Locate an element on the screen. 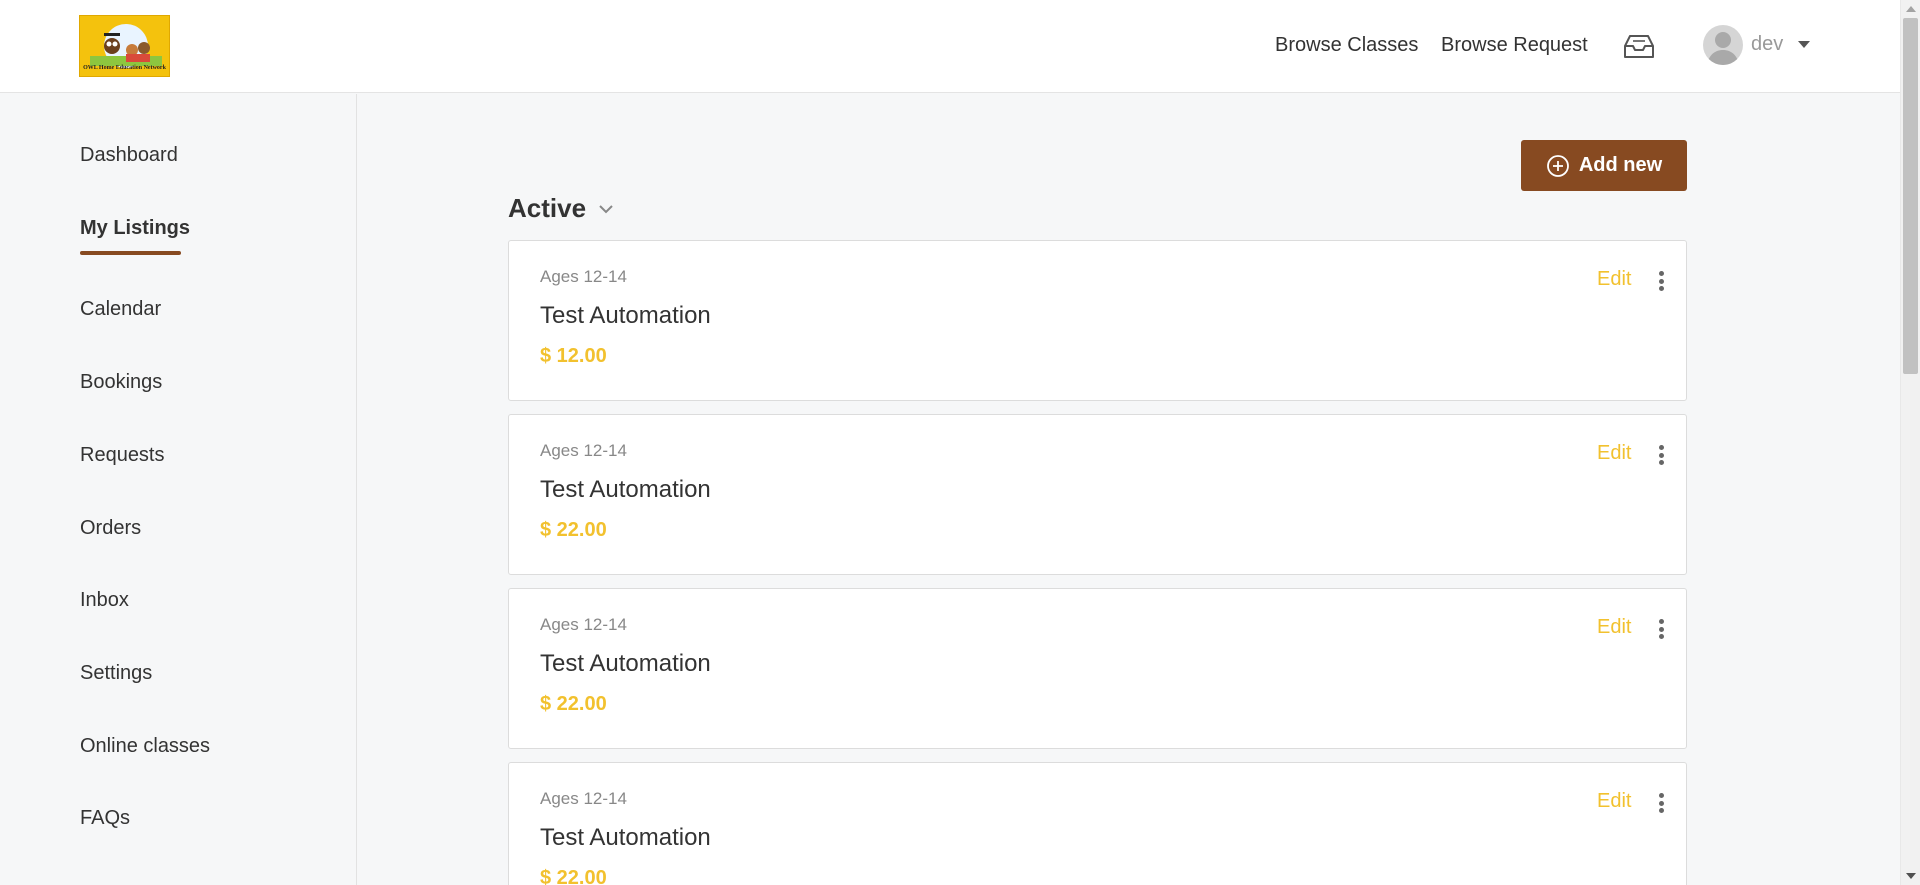 This screenshot has width=1920, height=885. nav-browse-classes: Browse Classes is located at coordinates (1346, 45).